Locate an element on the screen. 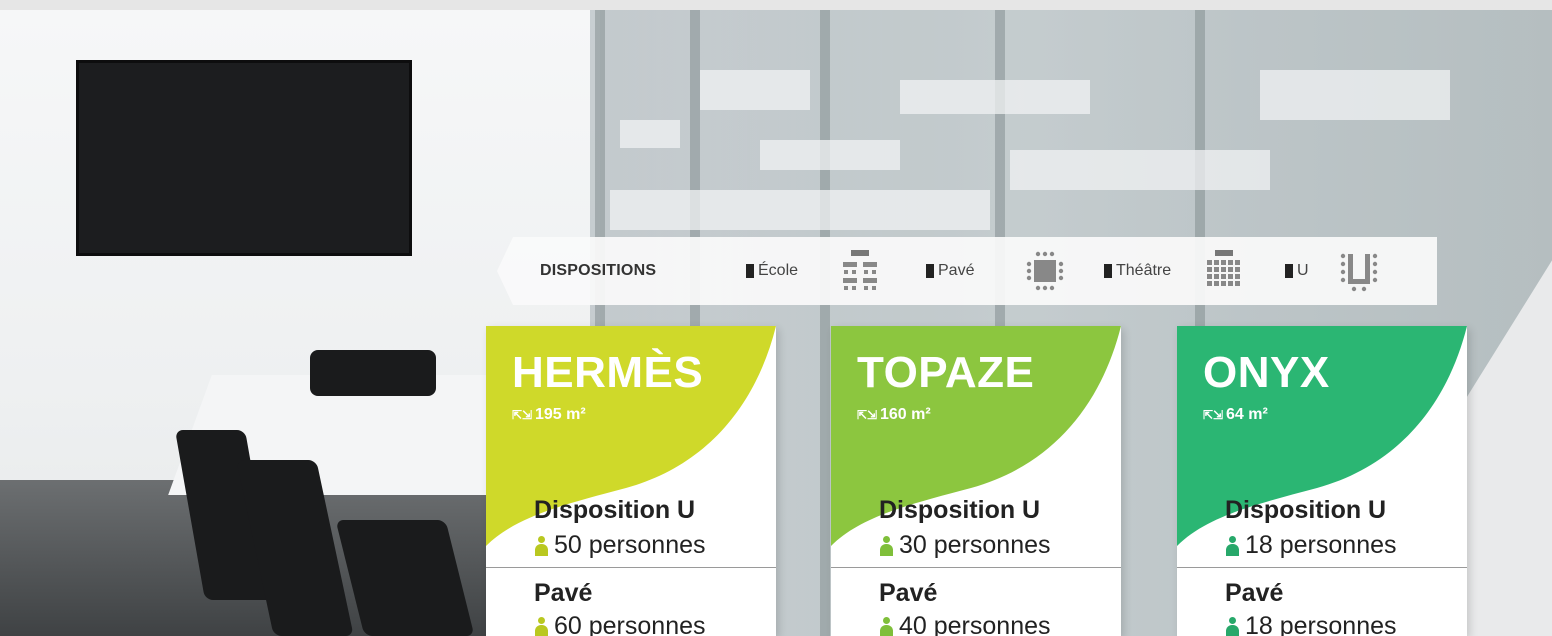 The image size is (1552, 636). room-name: HERMÈS is located at coordinates (608, 372).